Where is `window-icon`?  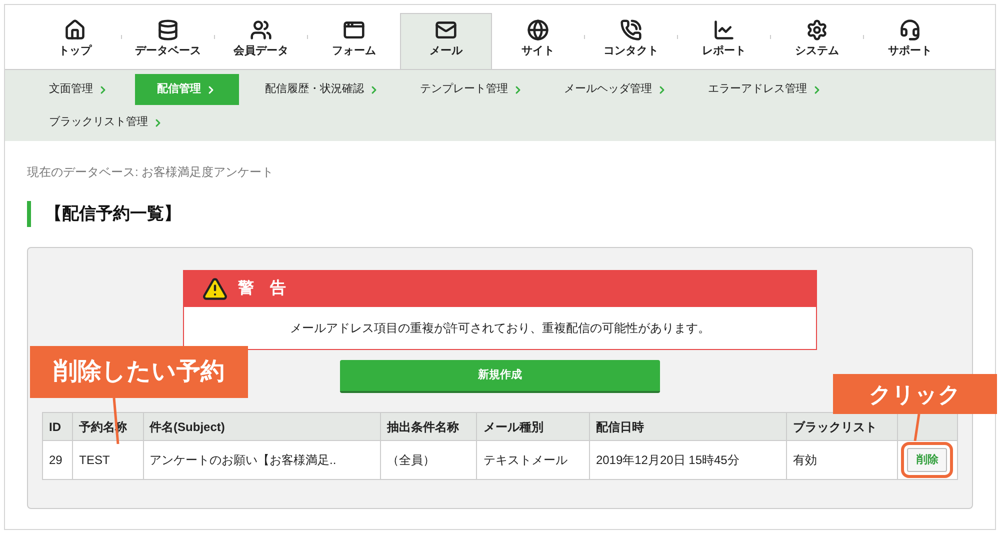 window-icon is located at coordinates (354, 29).